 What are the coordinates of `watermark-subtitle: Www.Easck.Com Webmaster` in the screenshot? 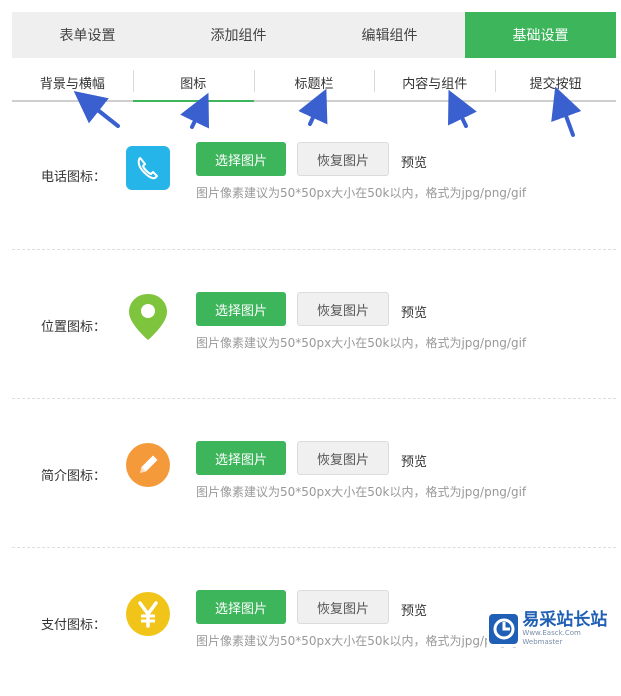 It's located at (551, 637).